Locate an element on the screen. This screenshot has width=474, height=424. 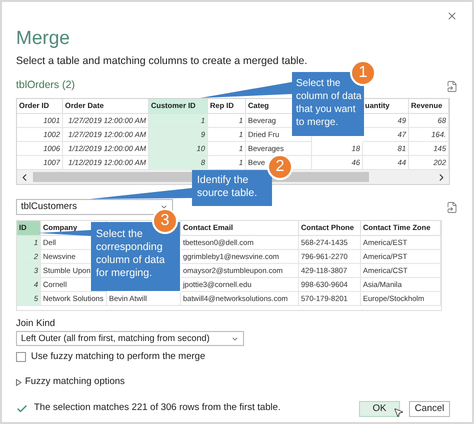
fuzzy-options-toggle: Fuzzy matching options is located at coordinates (70, 382).